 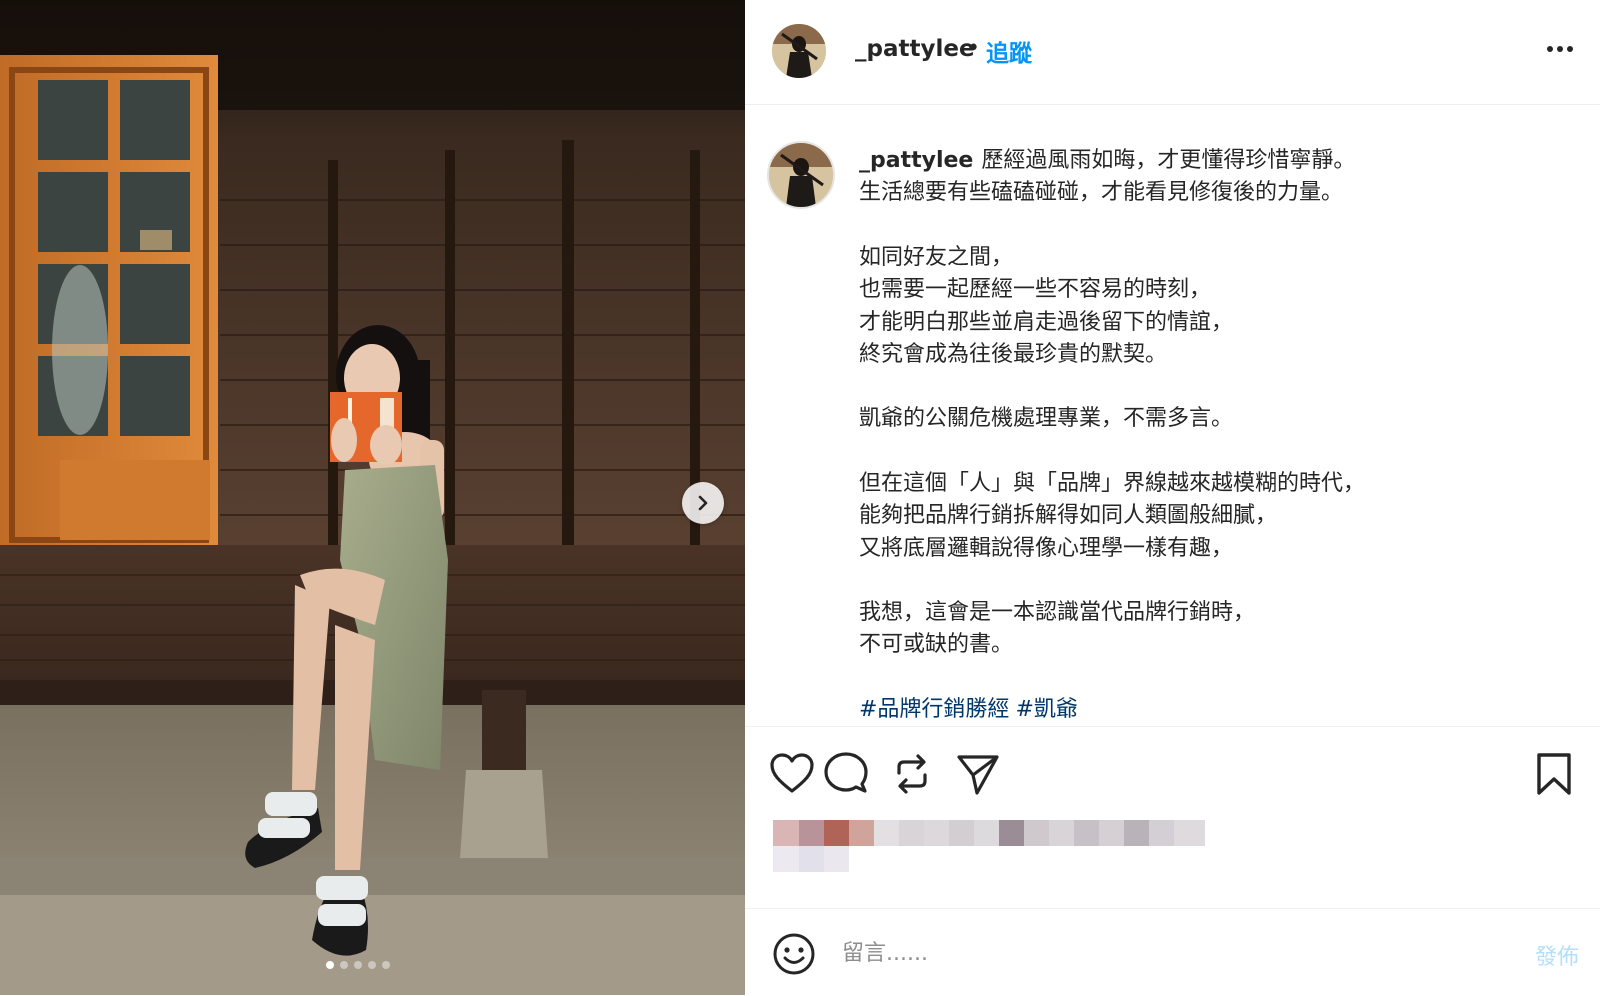 What do you see at coordinates (916, 160) in the screenshot?
I see `caption-username: _pattylee` at bounding box center [916, 160].